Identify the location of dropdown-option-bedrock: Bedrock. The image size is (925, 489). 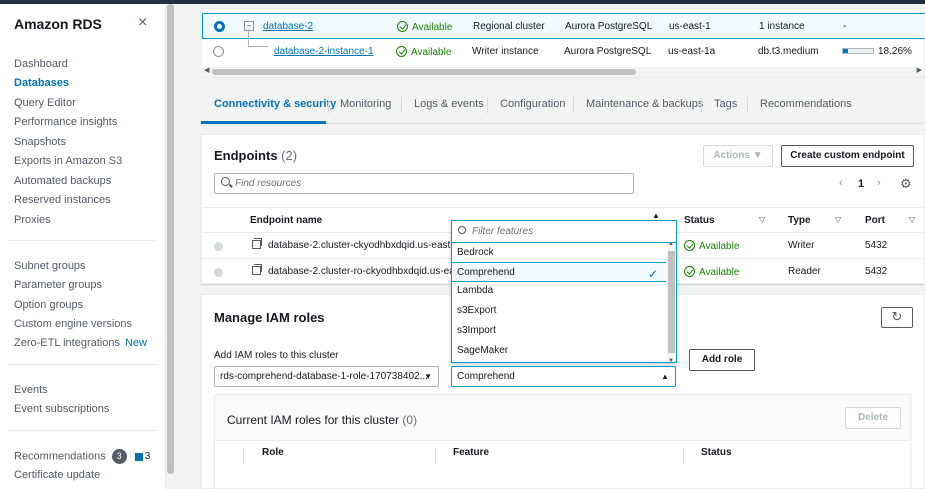
(559, 253).